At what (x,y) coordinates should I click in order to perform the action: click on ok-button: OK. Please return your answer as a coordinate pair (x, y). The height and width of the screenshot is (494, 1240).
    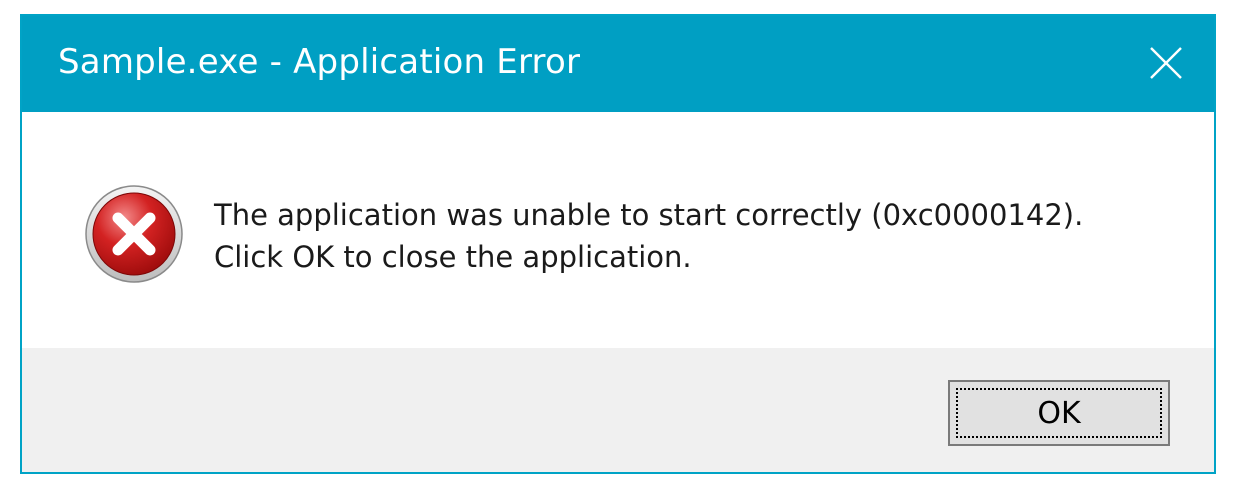
    Looking at the image, I should click on (1059, 413).